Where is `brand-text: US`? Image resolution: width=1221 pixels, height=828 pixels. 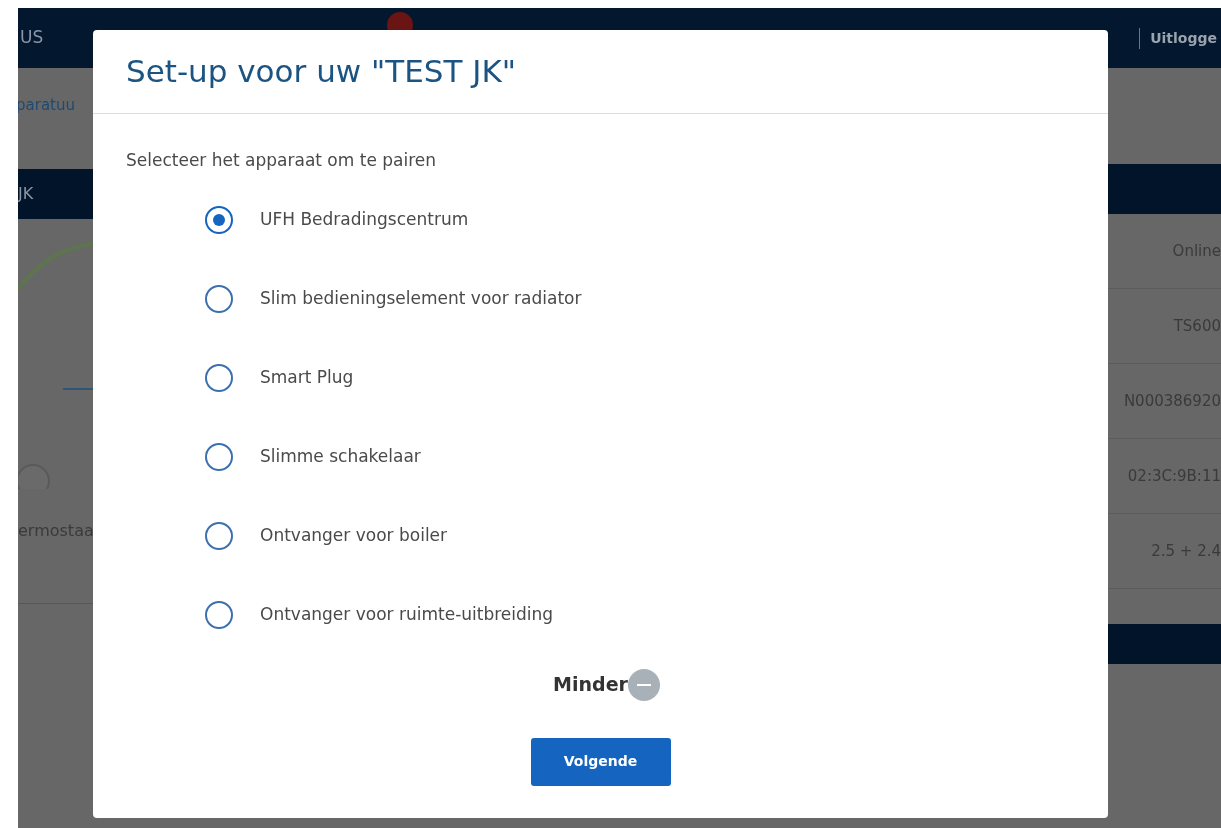
brand-text: US is located at coordinates (32, 38).